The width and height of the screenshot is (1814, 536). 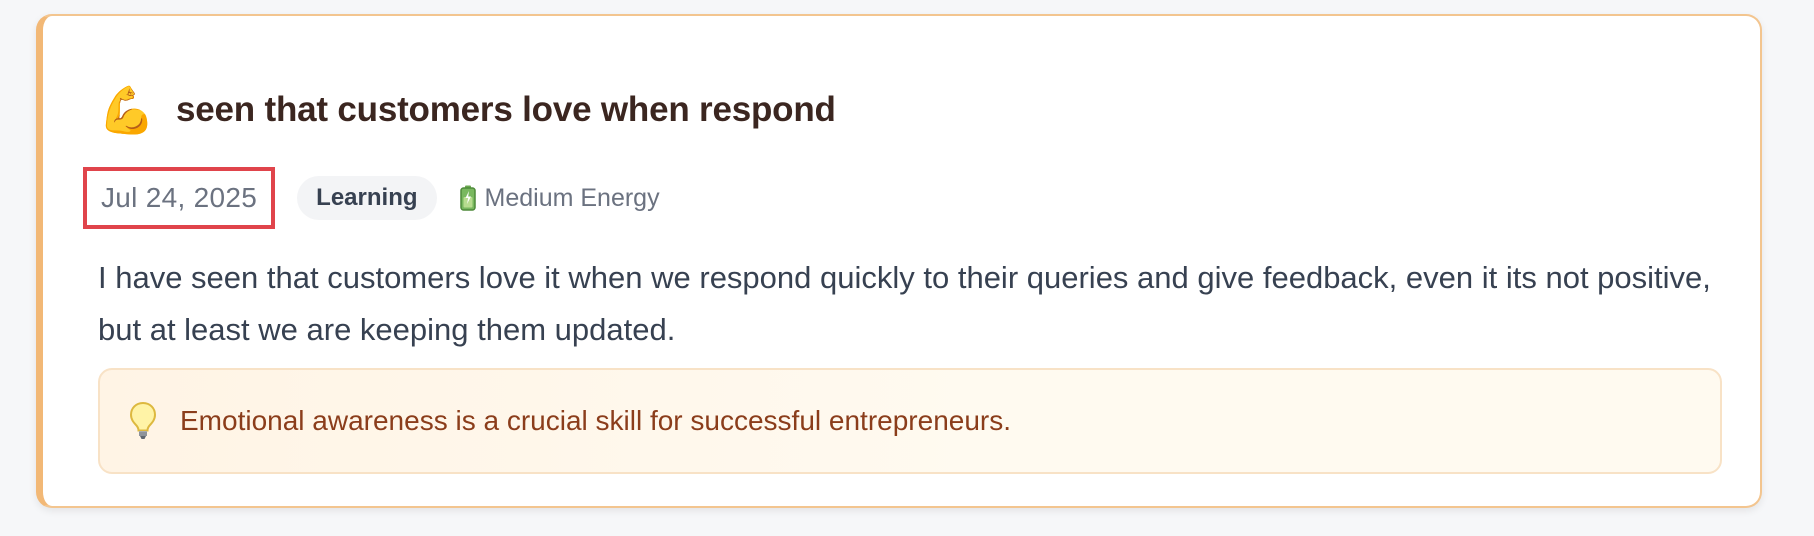 I want to click on entry-title: seen that customers love when respond, so click(x=506, y=109).